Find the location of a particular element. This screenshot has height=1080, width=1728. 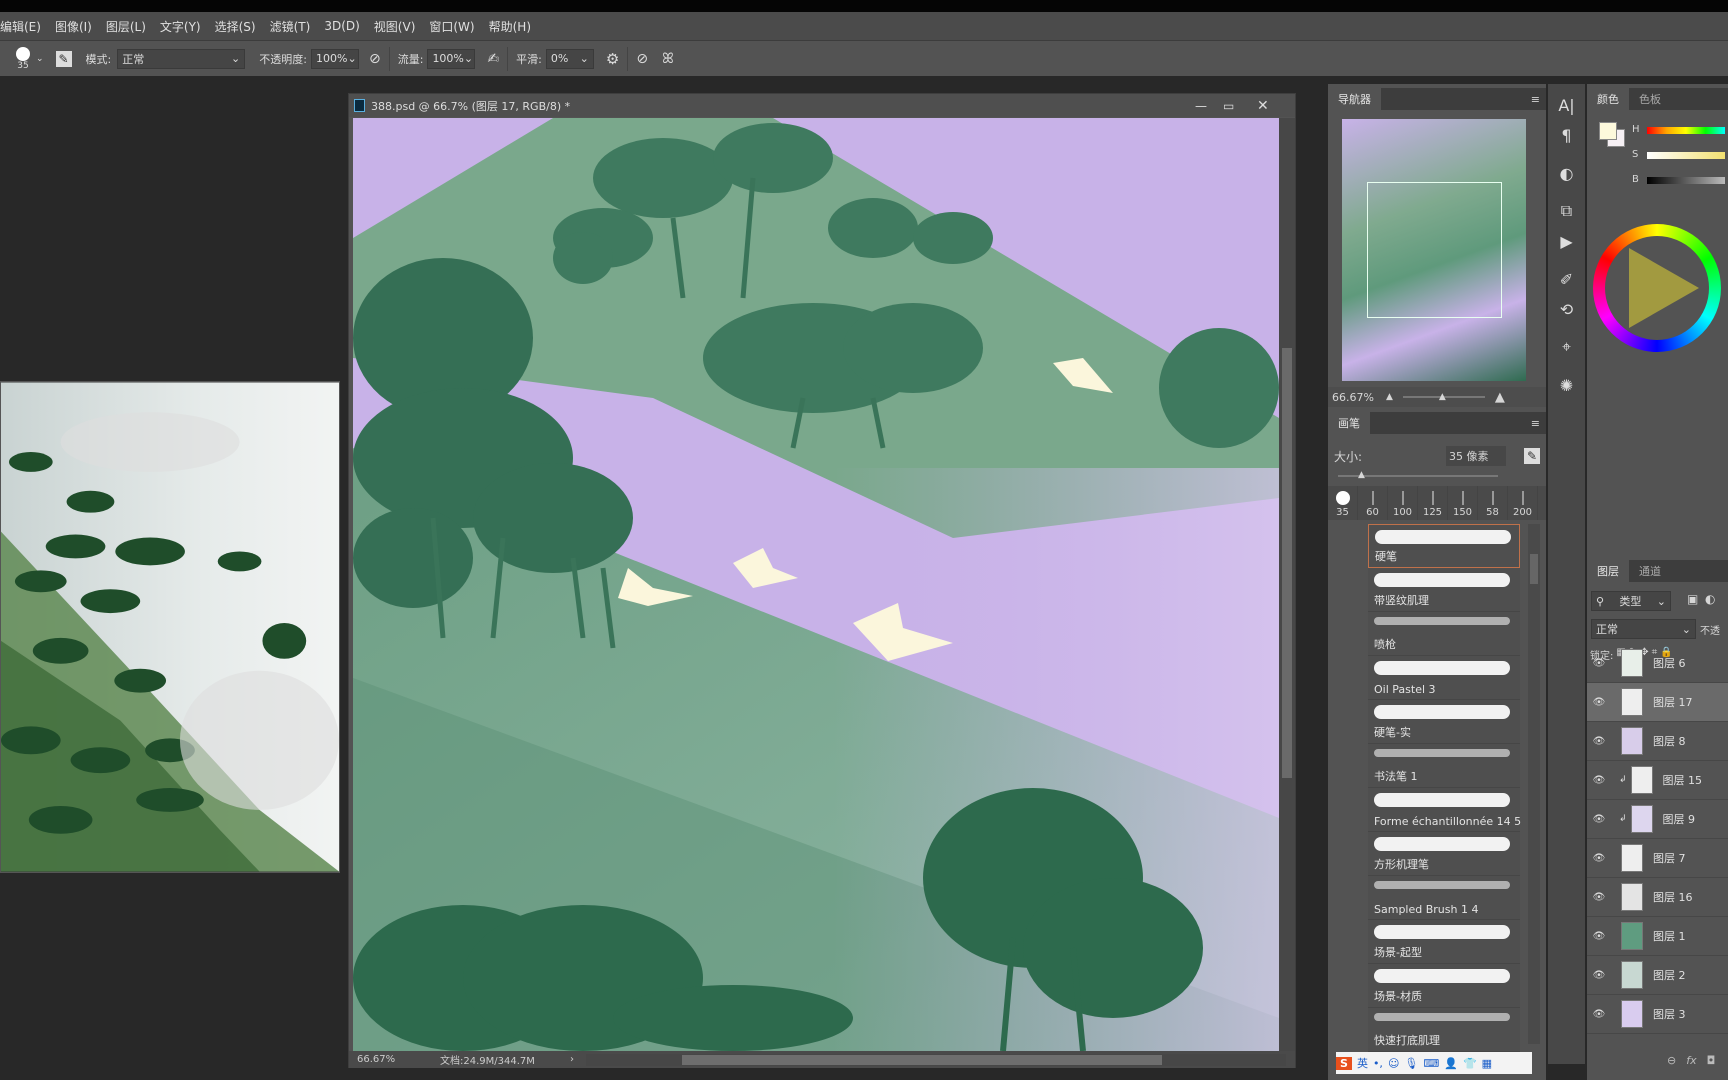

menu-filter: 滤镜(T) is located at coordinates (290, 26).